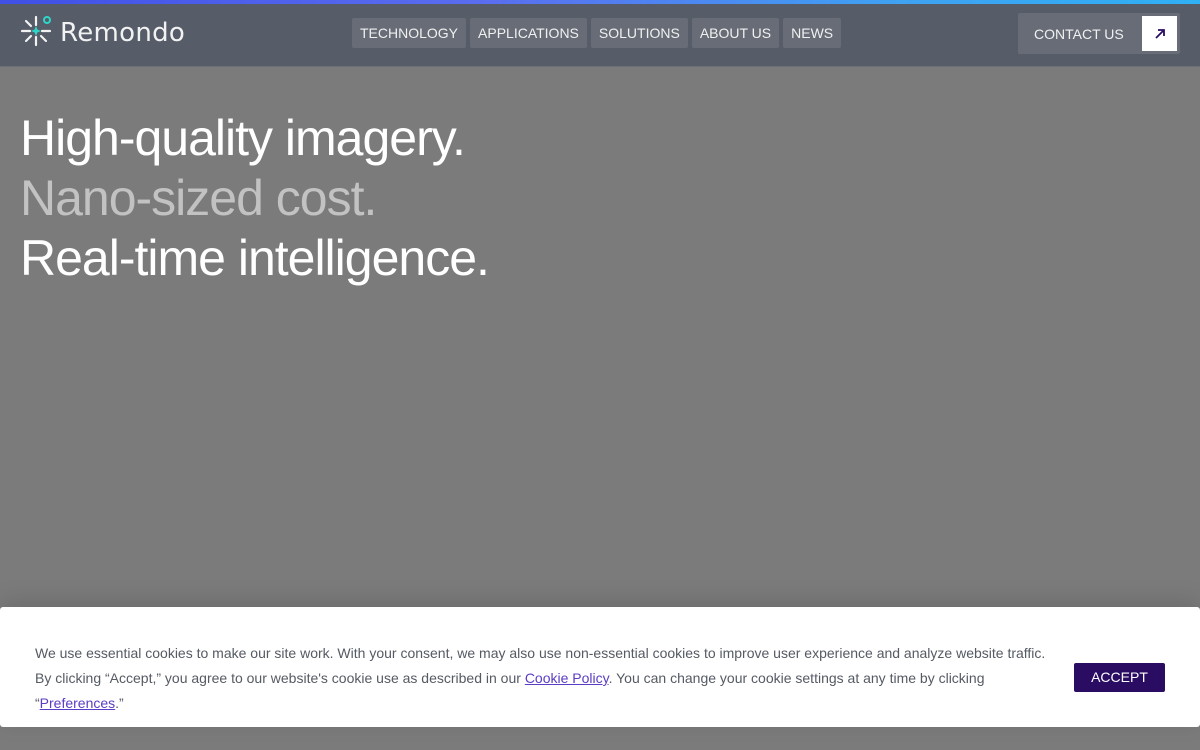  I want to click on preferences-link: Preferences, so click(77, 703).